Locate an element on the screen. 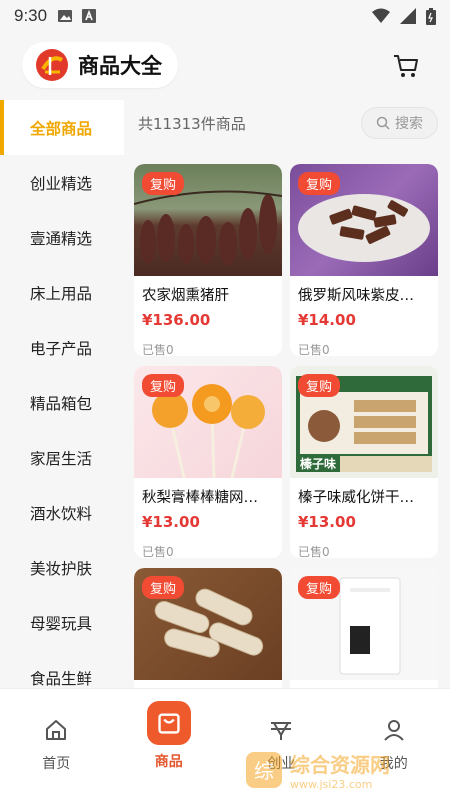  category-label: 美妆护肤 is located at coordinates (61, 568).